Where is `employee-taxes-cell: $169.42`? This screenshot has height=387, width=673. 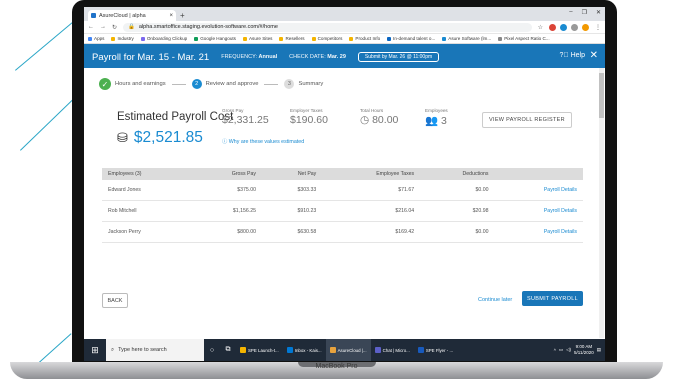
employee-taxes-cell: $169.42 is located at coordinates (371, 232).